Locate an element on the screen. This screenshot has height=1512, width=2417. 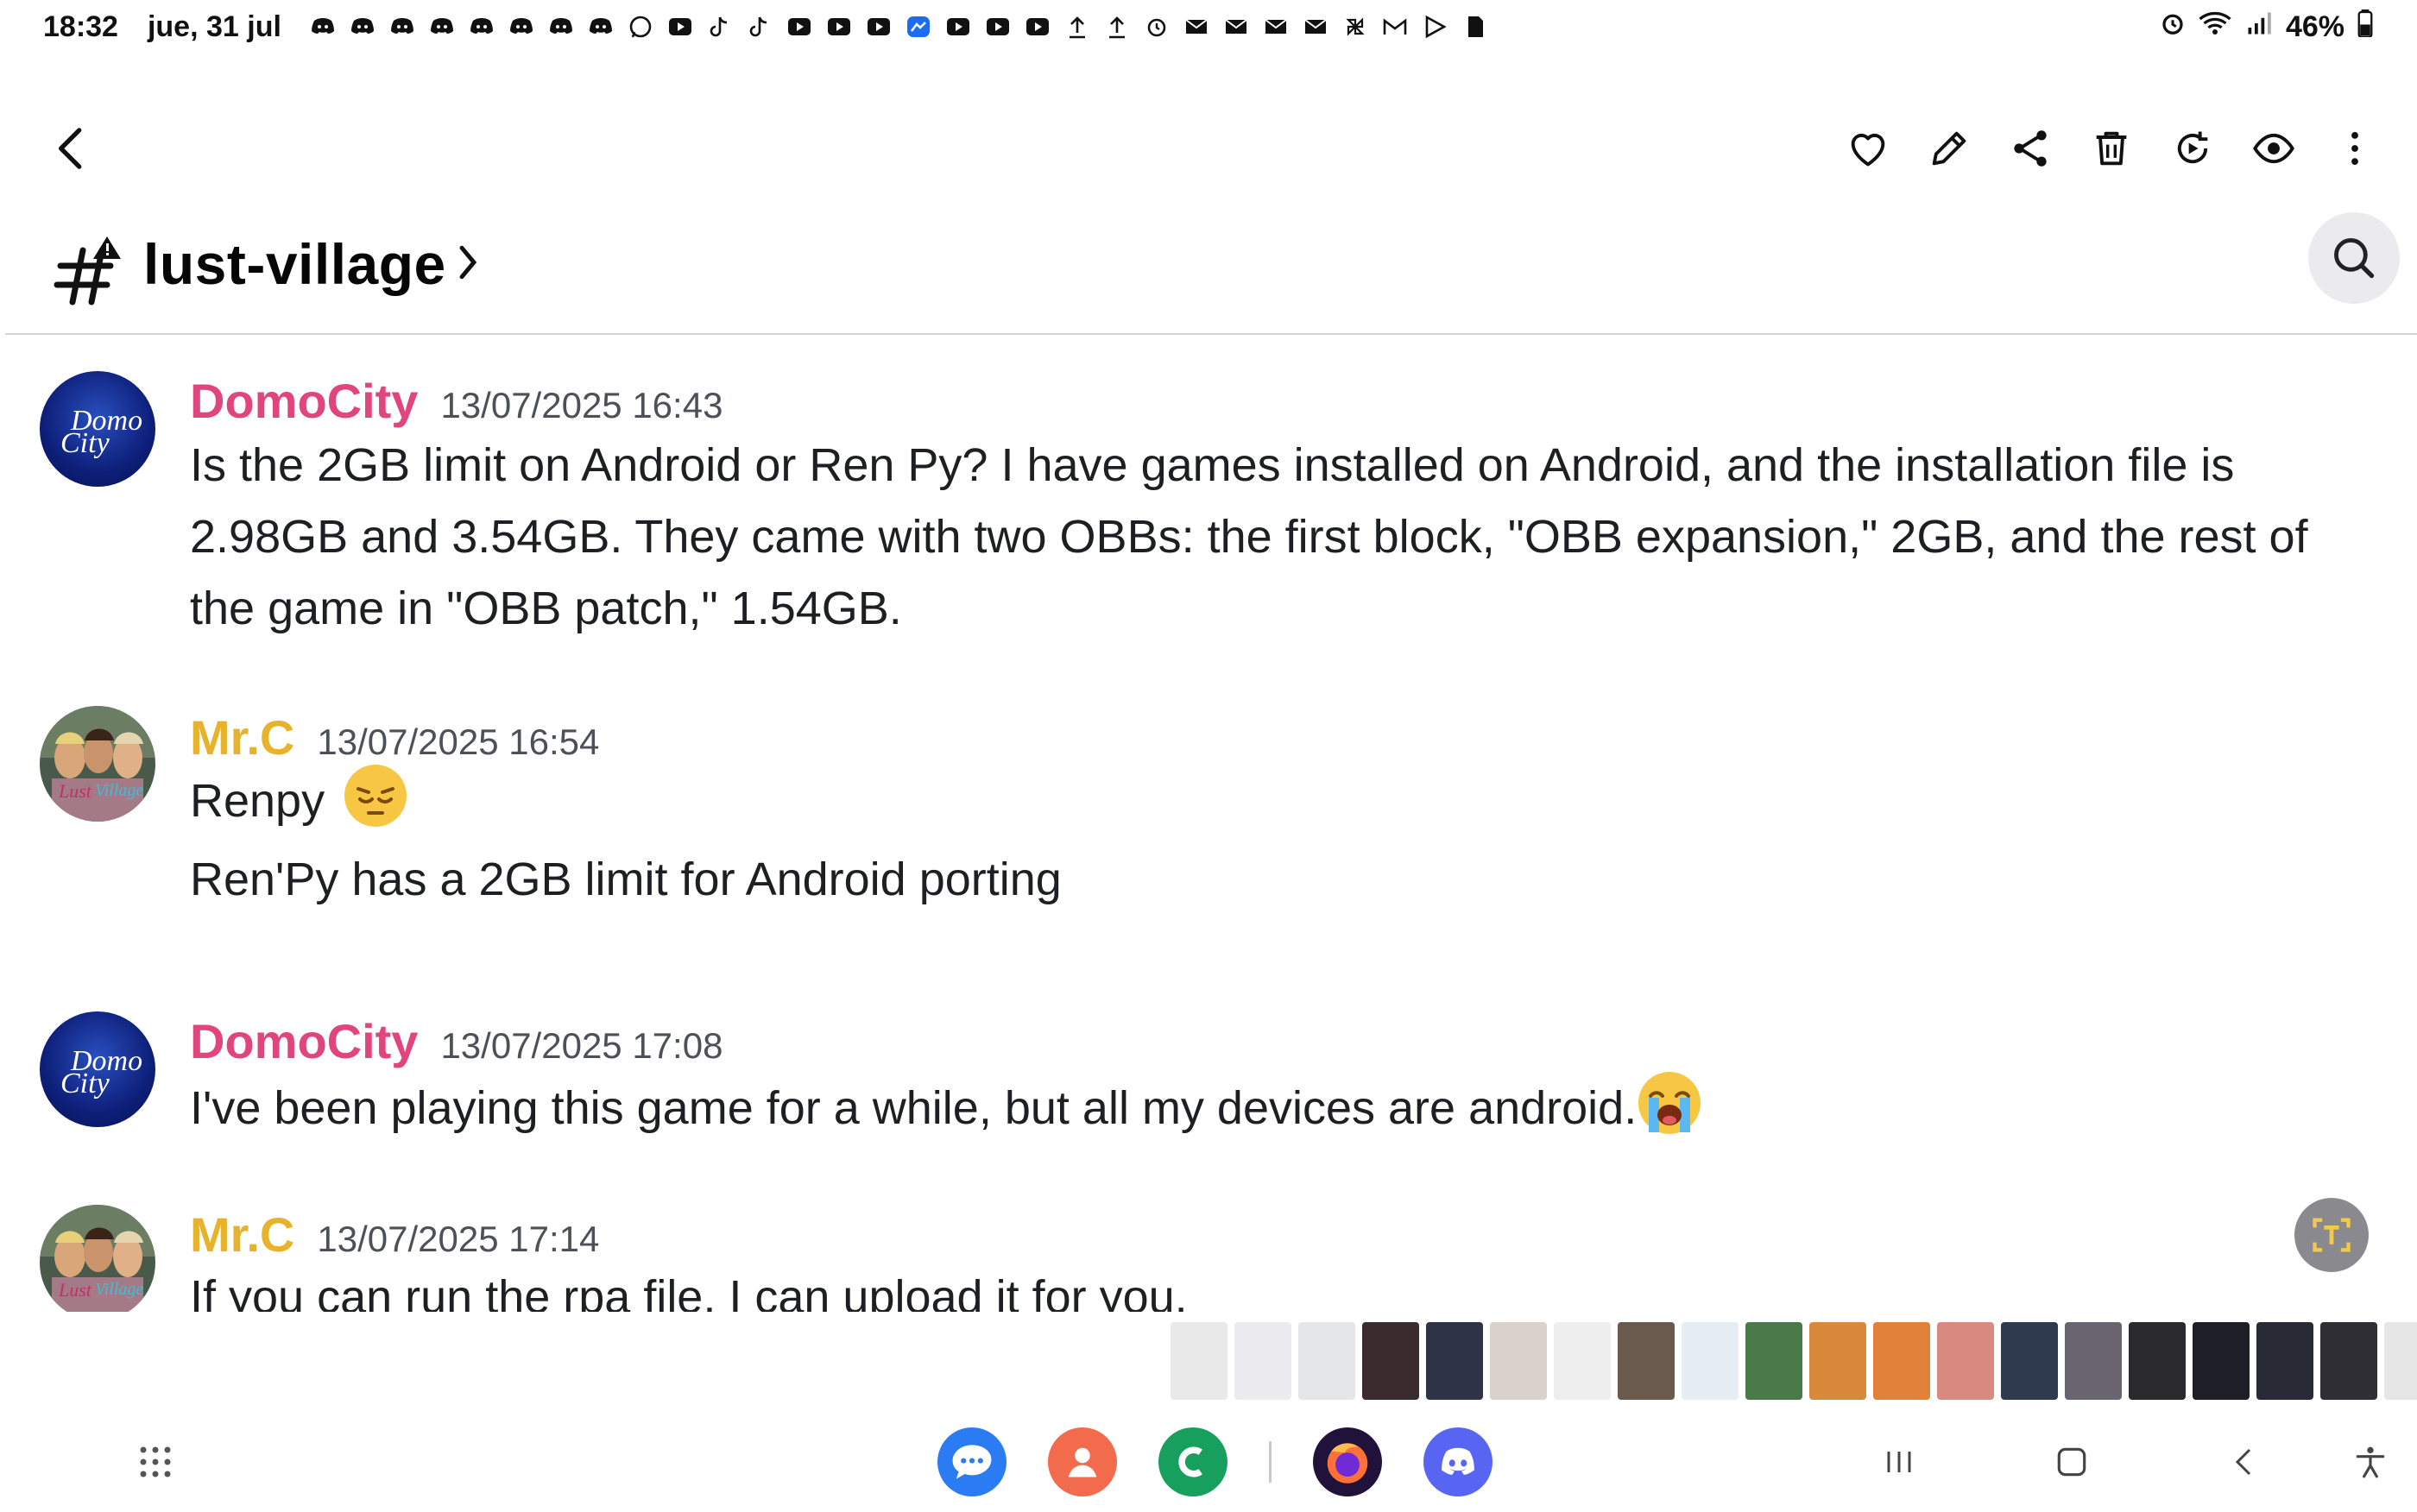
view-button is located at coordinates (2273, 148).